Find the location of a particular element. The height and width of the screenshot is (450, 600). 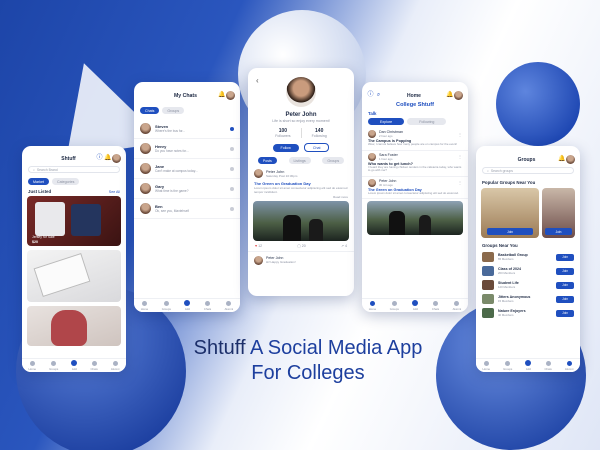

tab-listings: Listings is located at coordinates (299, 160).